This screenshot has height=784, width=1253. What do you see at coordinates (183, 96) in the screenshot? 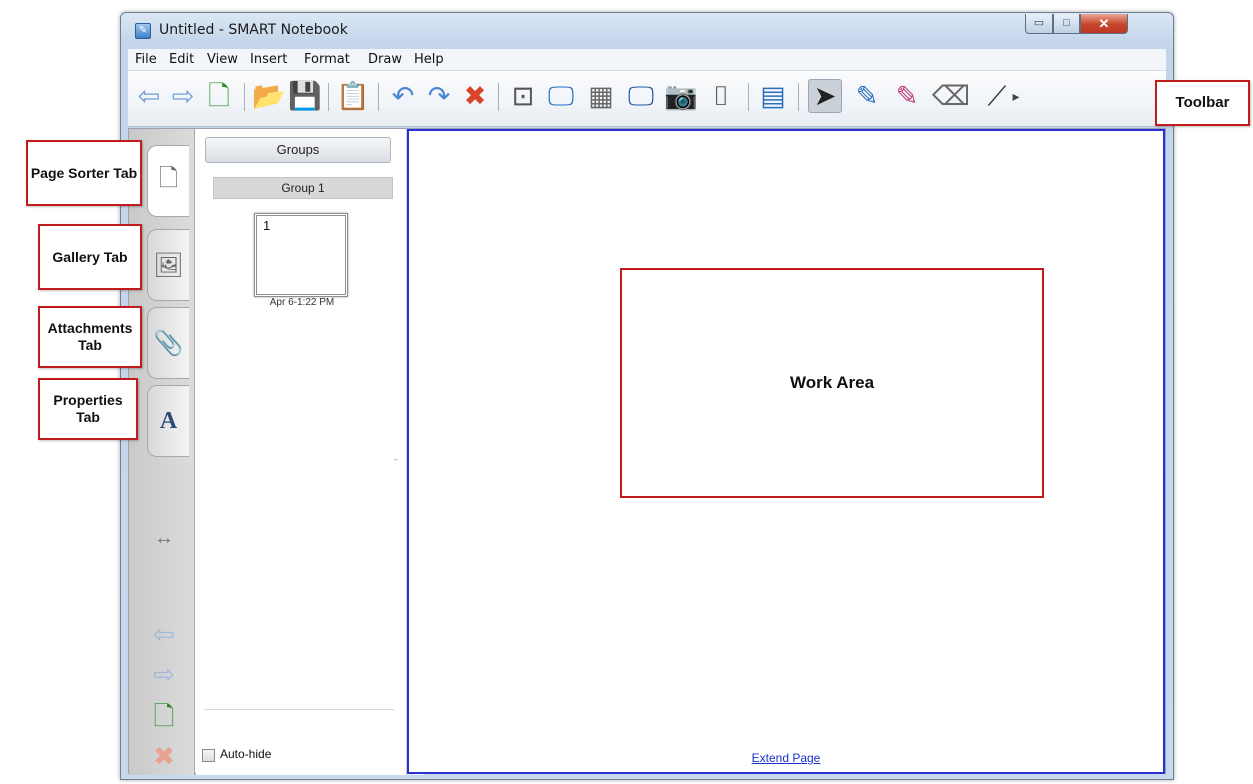
I see `forward-button: ⇨` at bounding box center [183, 96].